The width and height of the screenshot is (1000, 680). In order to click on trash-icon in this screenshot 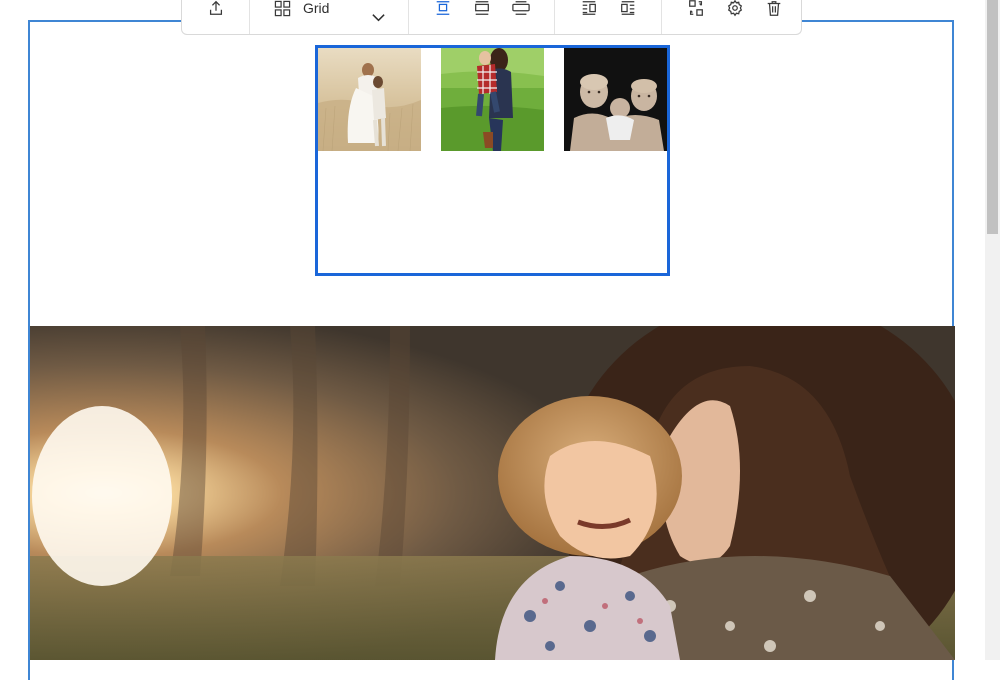, I will do `click(773, 8)`.